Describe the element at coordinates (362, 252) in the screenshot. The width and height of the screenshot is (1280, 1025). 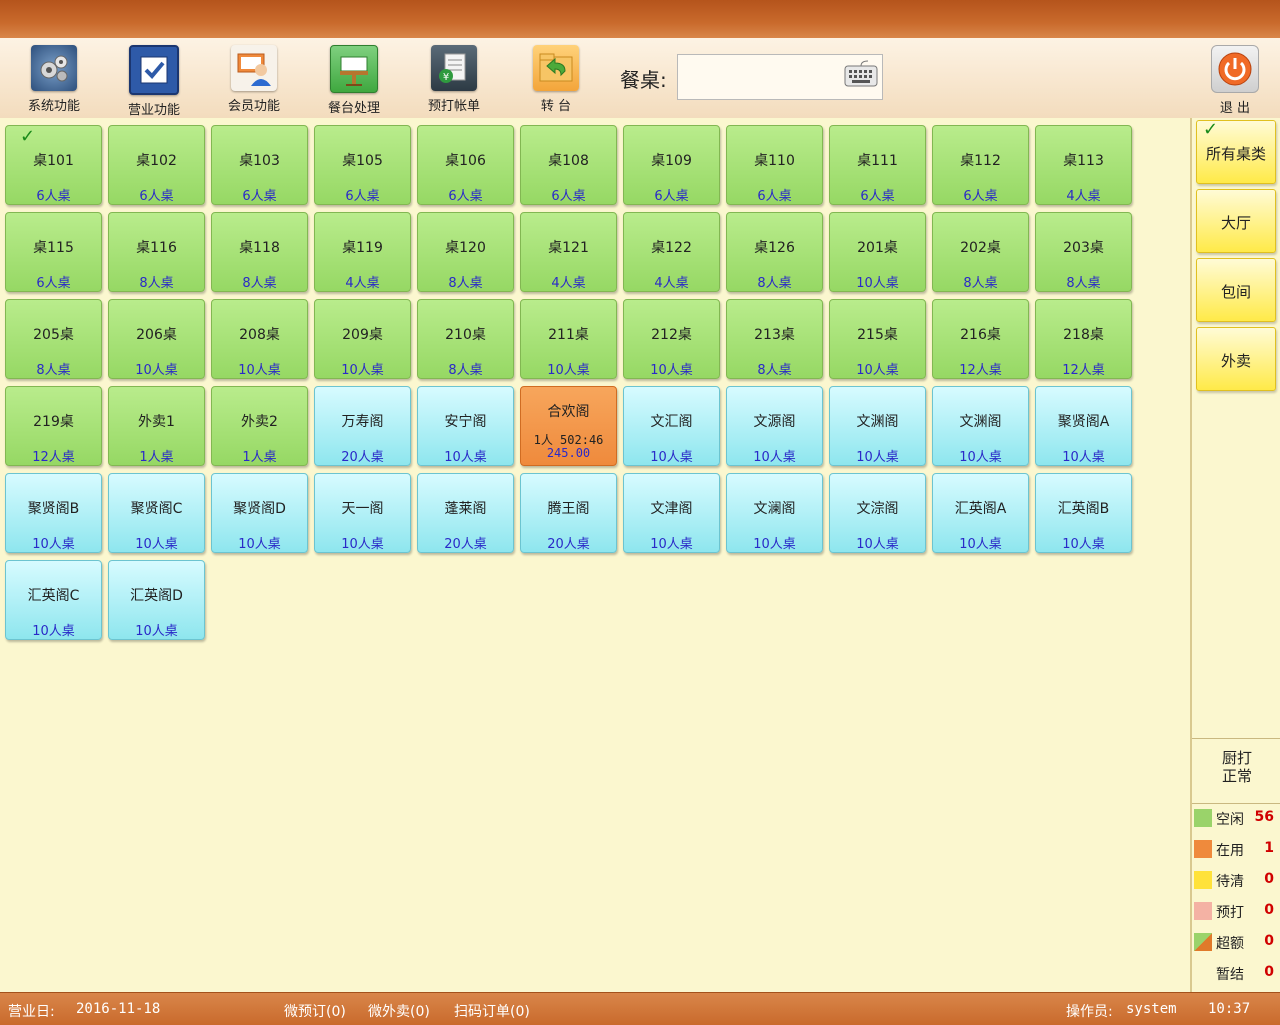
I see `table-tile: 桌119 4人桌` at that location.